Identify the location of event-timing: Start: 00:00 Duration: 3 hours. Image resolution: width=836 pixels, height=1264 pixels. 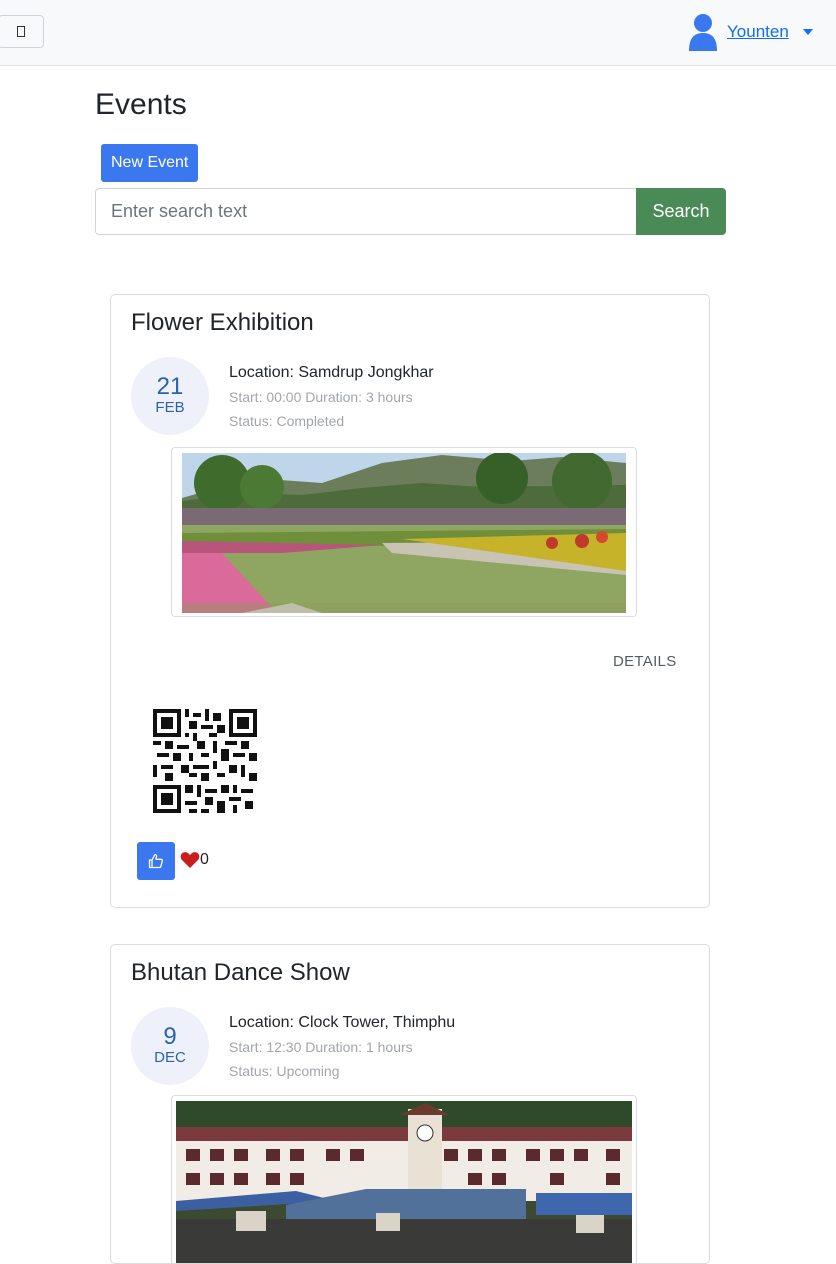
(321, 397).